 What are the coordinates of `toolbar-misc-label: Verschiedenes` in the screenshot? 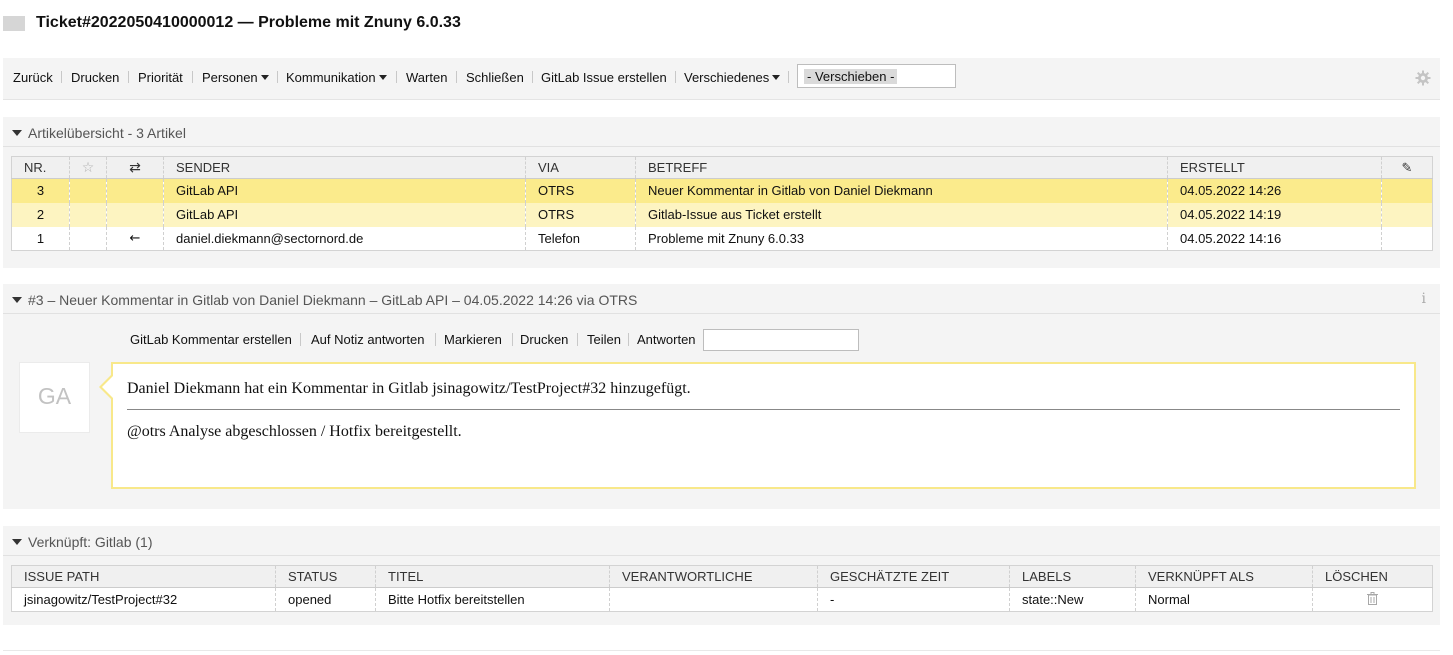 It's located at (727, 77).